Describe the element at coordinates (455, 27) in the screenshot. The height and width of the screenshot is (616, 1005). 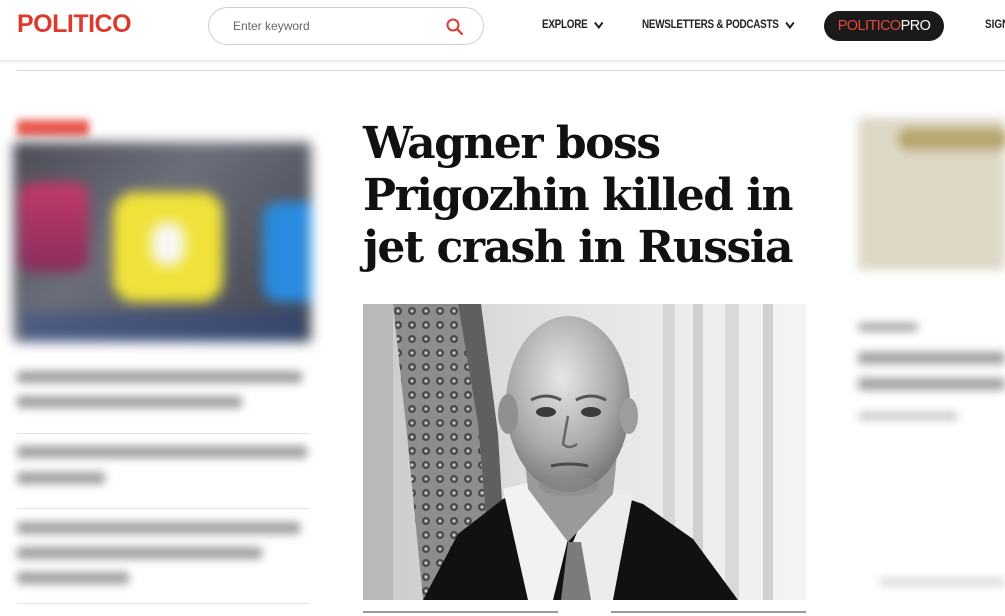
I see `search-icon` at that location.